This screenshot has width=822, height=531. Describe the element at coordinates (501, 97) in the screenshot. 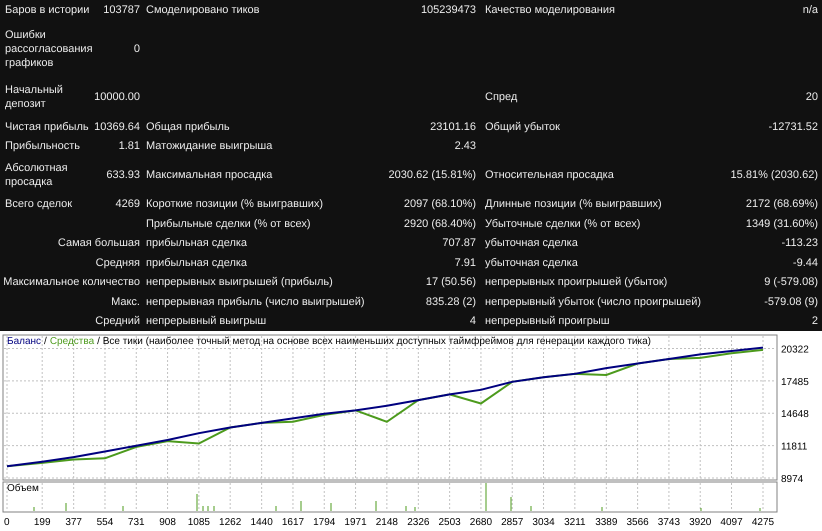

I see `stat-label: Спред` at that location.